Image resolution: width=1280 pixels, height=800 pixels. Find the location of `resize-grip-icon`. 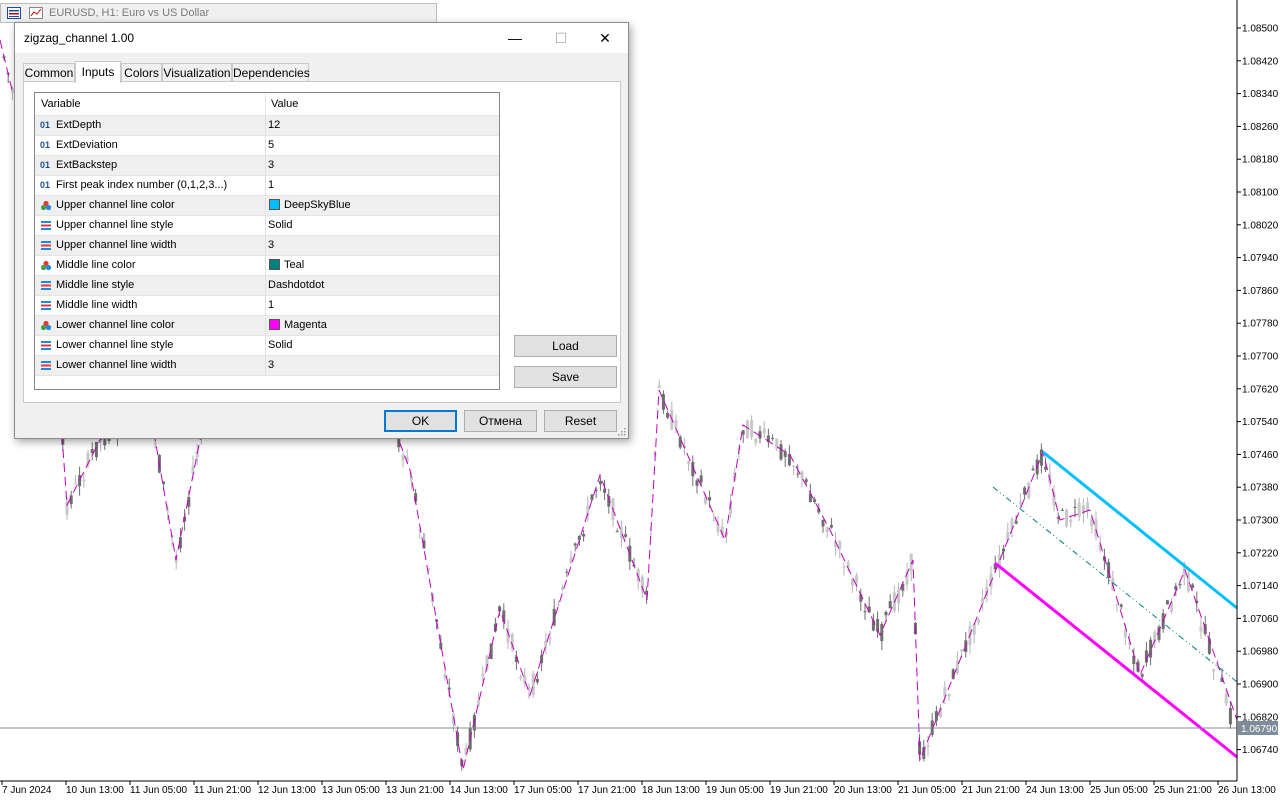

resize-grip-icon is located at coordinates (621, 431).